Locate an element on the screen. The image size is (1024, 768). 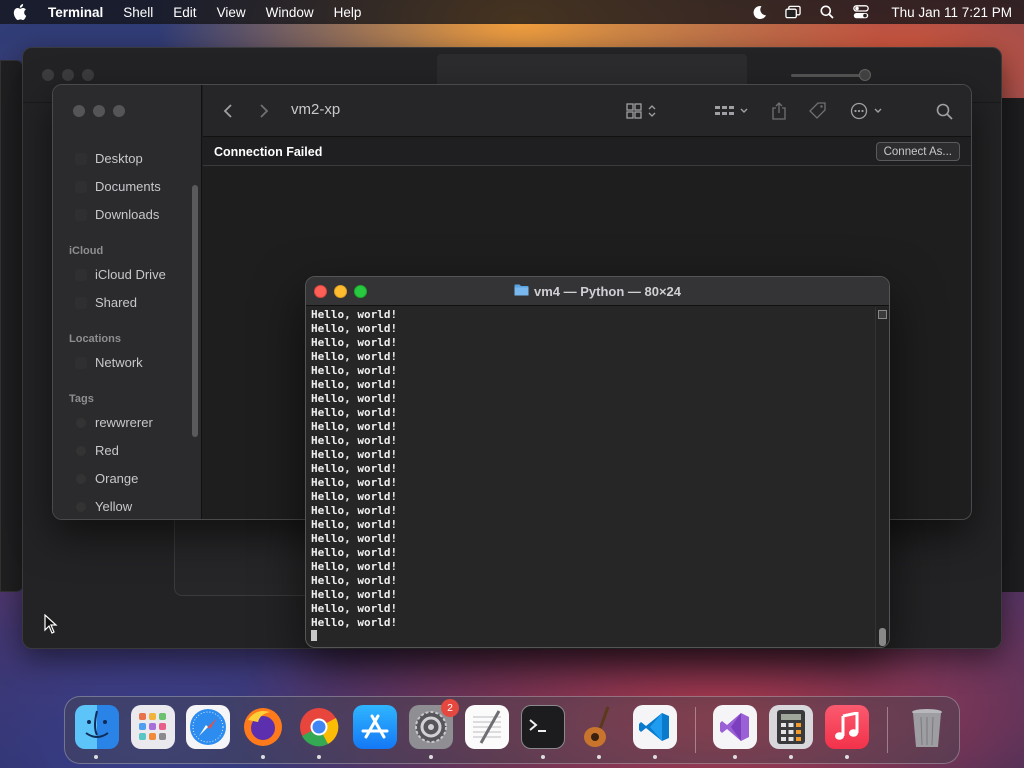
sidebar-heading-icloud: iCloud is located at coordinates (86, 251).